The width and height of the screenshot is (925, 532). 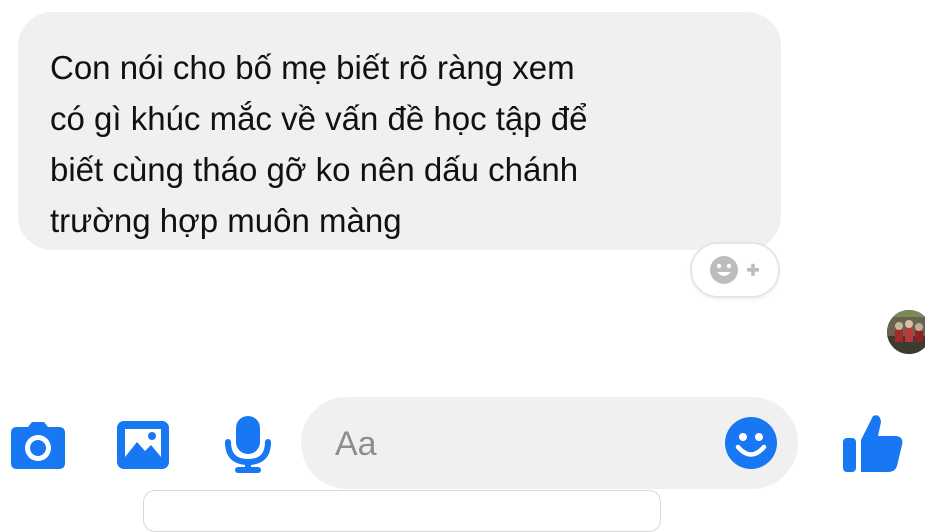 What do you see at coordinates (906, 332) in the screenshot?
I see `seen-avatar` at bounding box center [906, 332].